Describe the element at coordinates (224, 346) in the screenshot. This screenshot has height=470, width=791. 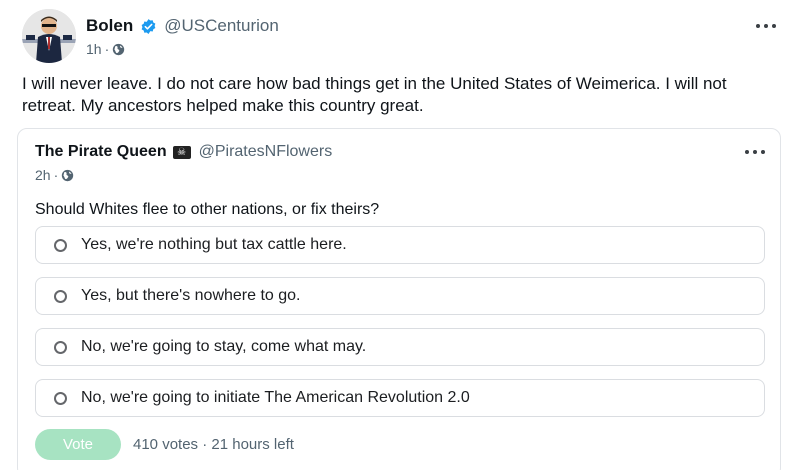
I see `poll-option-label: No, we're going to stay, come what may.` at that location.